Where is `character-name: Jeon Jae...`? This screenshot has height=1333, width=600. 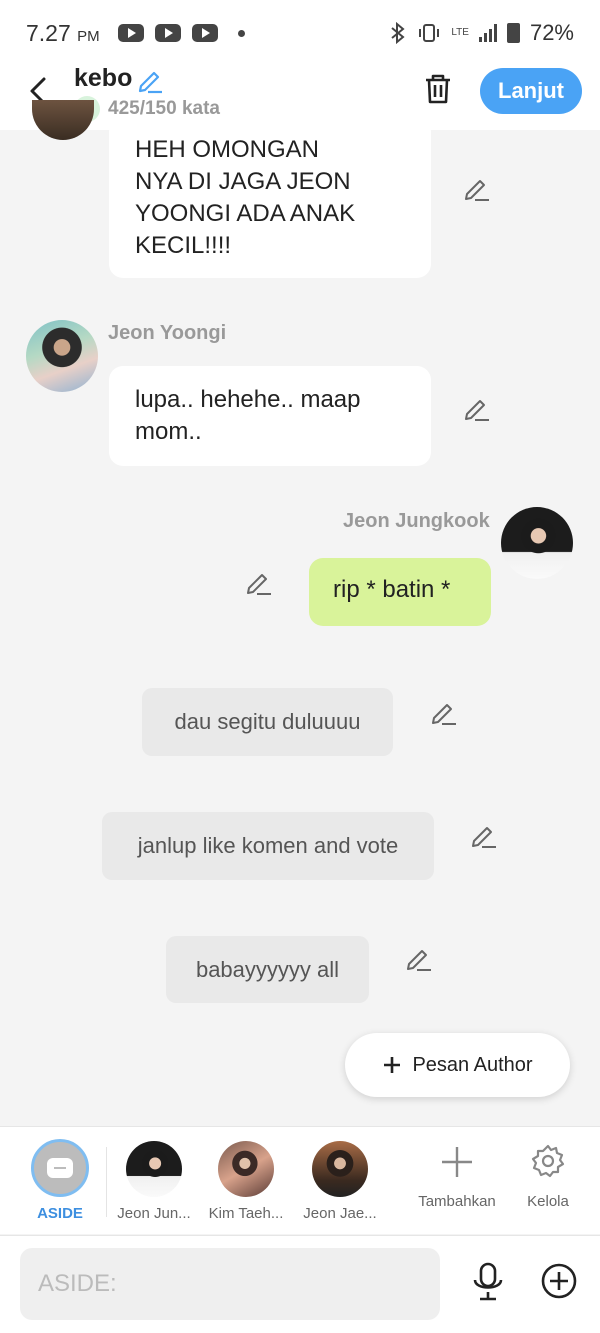
character-name: Jeon Jae... is located at coordinates (340, 1213).